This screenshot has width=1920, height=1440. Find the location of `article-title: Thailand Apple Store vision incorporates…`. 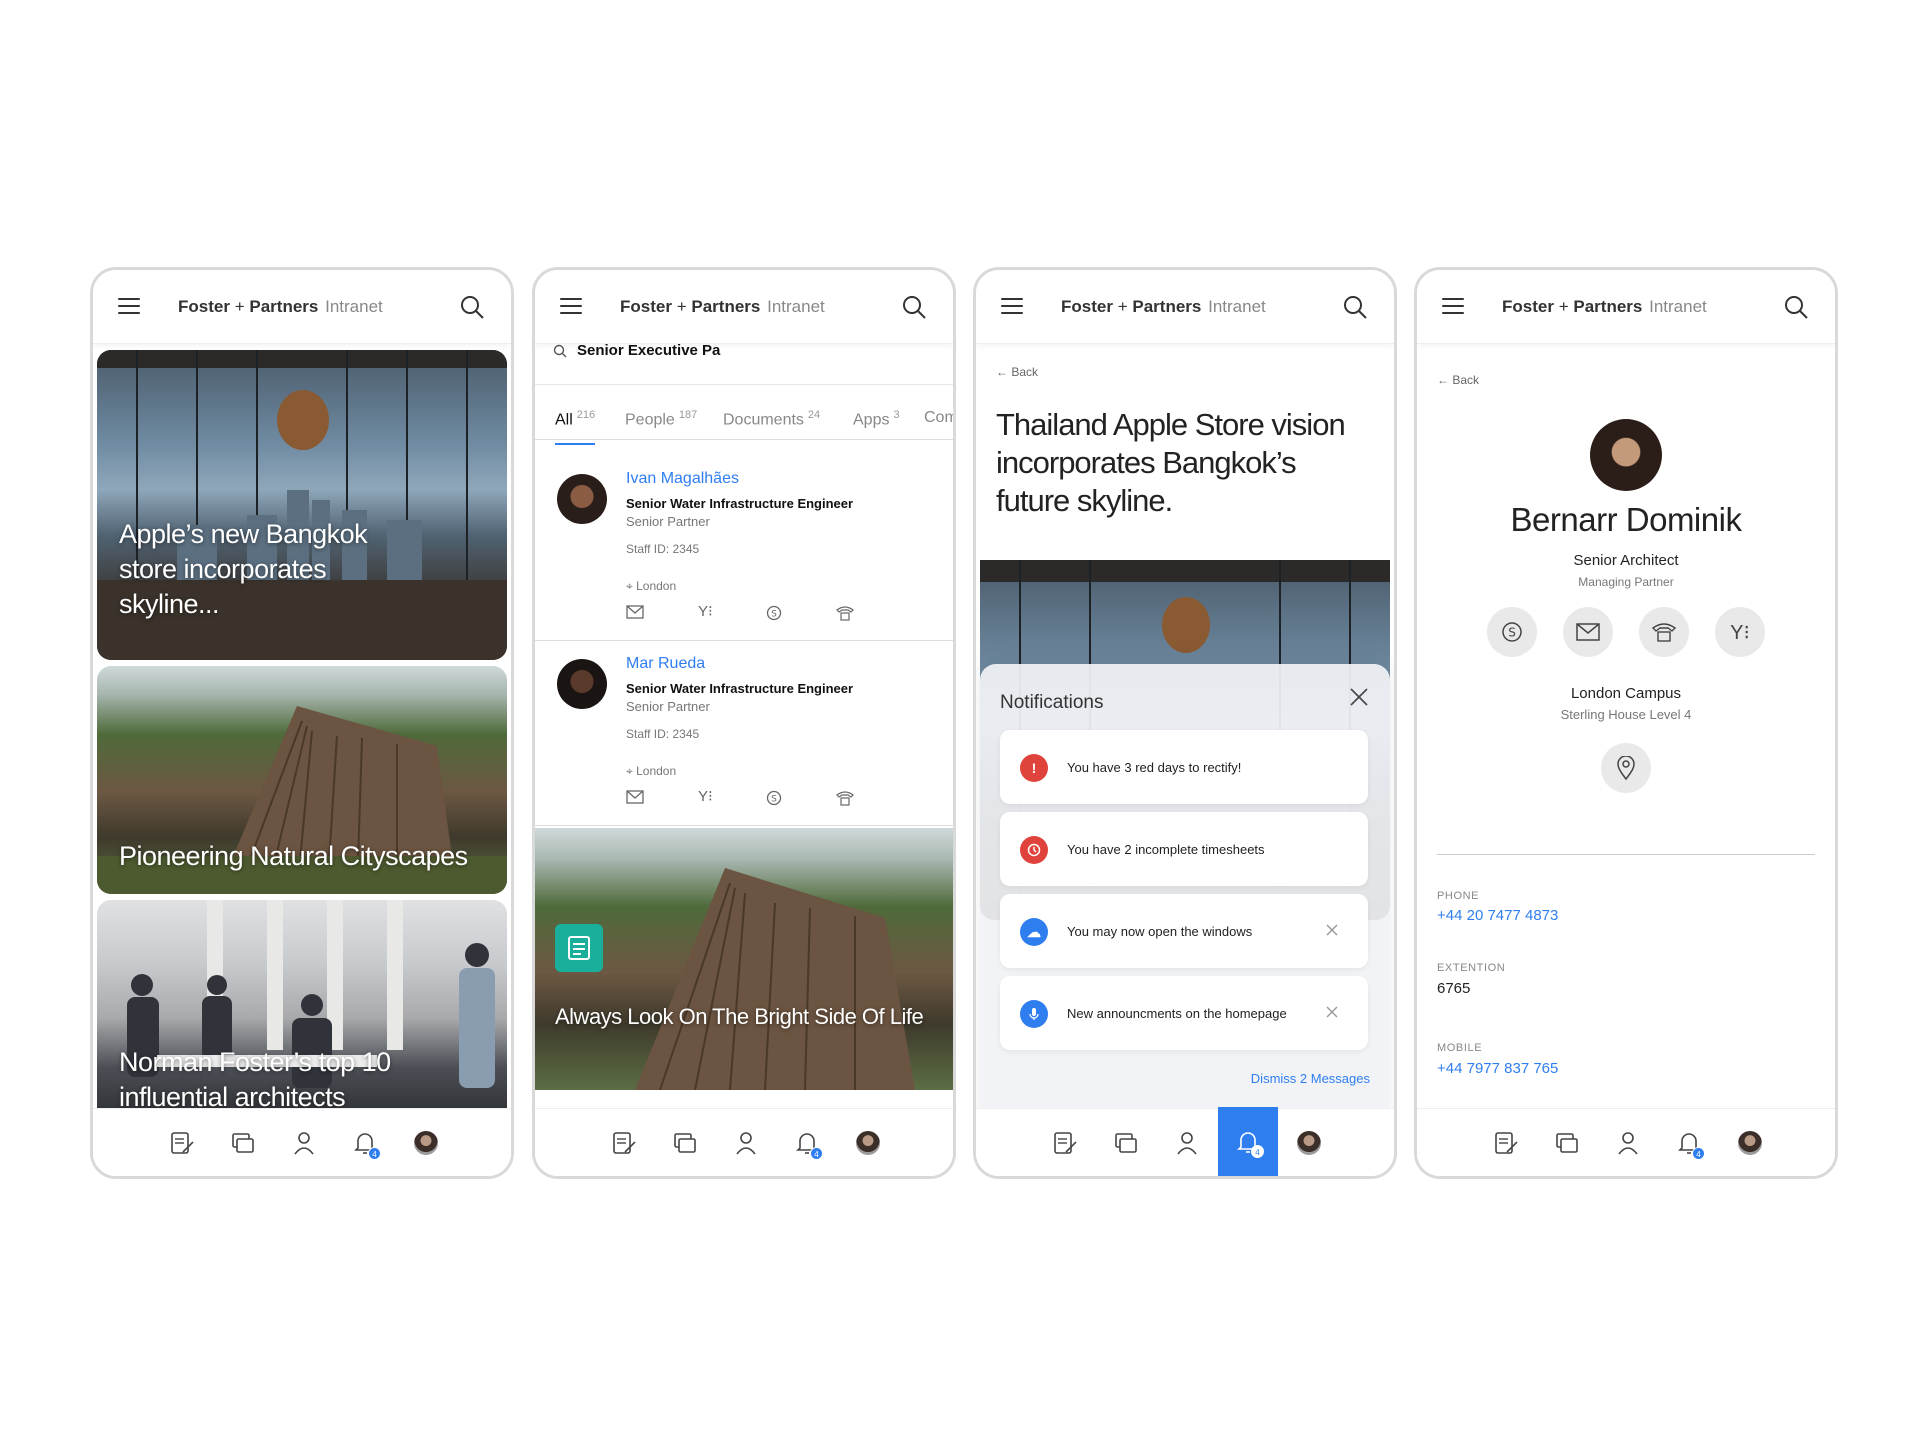

article-title: Thailand Apple Store vision incorporates… is located at coordinates (1171, 462).